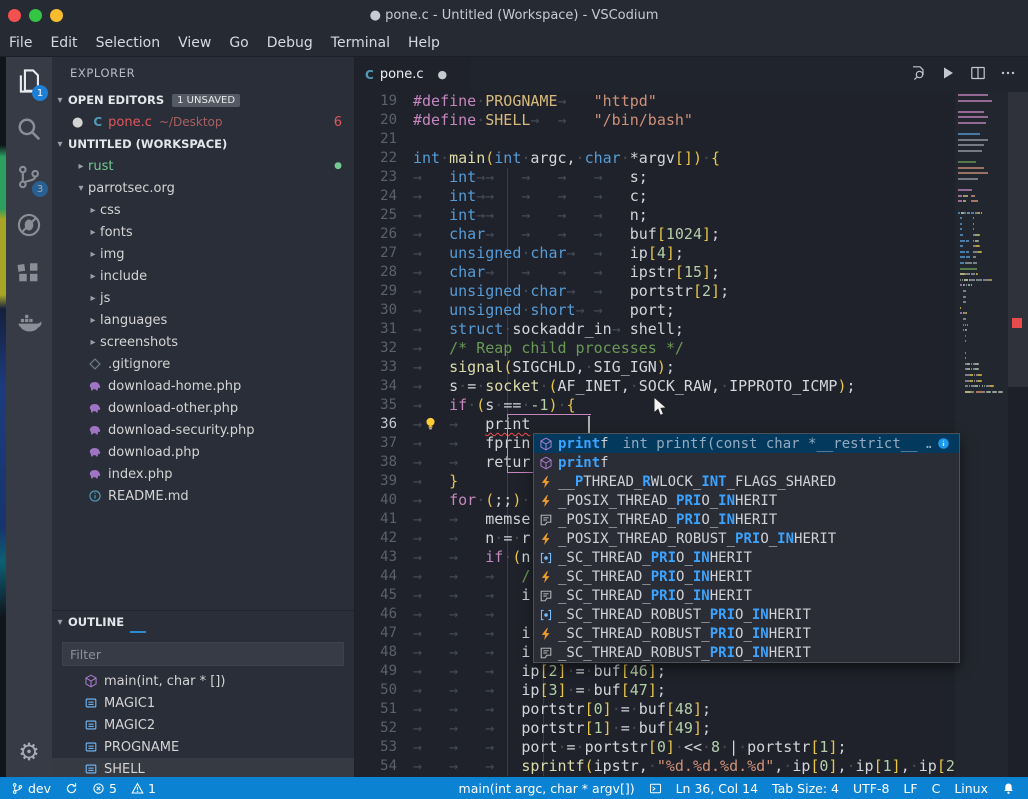  What do you see at coordinates (971, 788) in the screenshot?
I see `status-linux: Linux` at bounding box center [971, 788].